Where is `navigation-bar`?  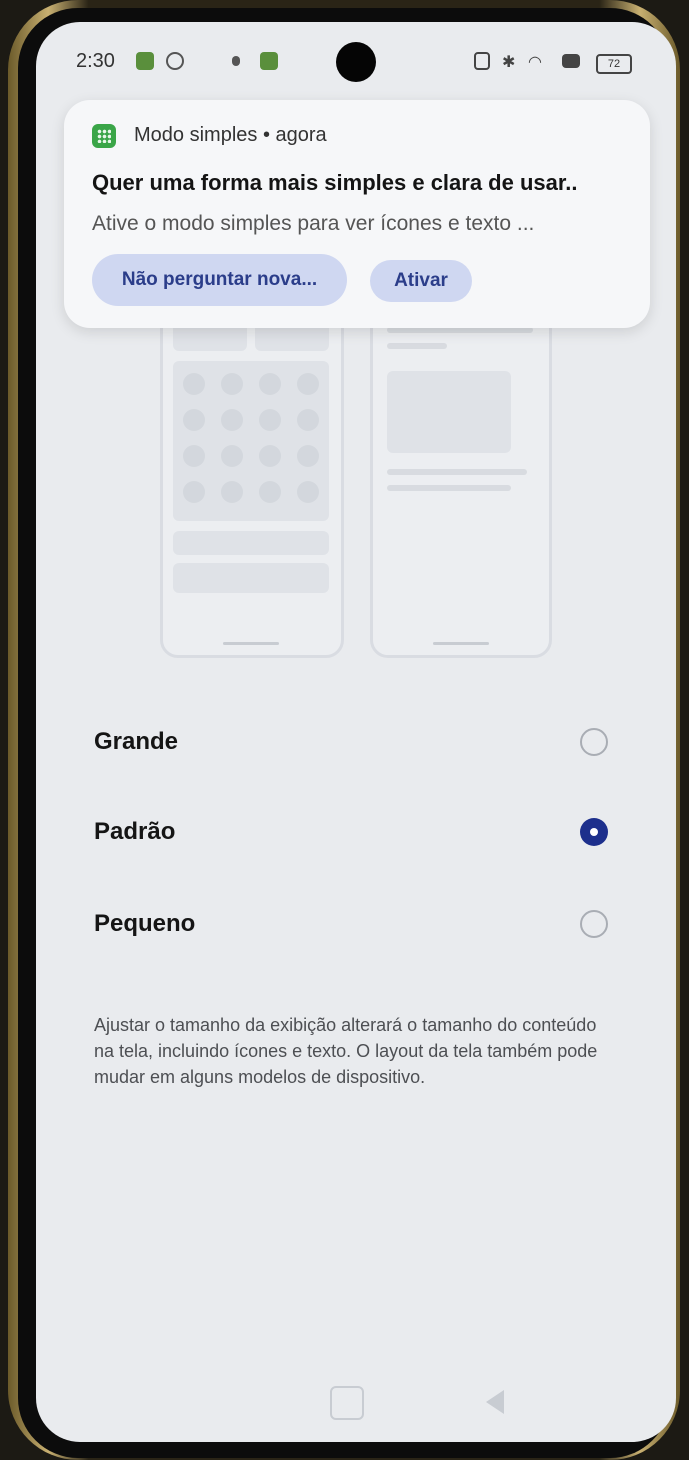 navigation-bar is located at coordinates (356, 1407).